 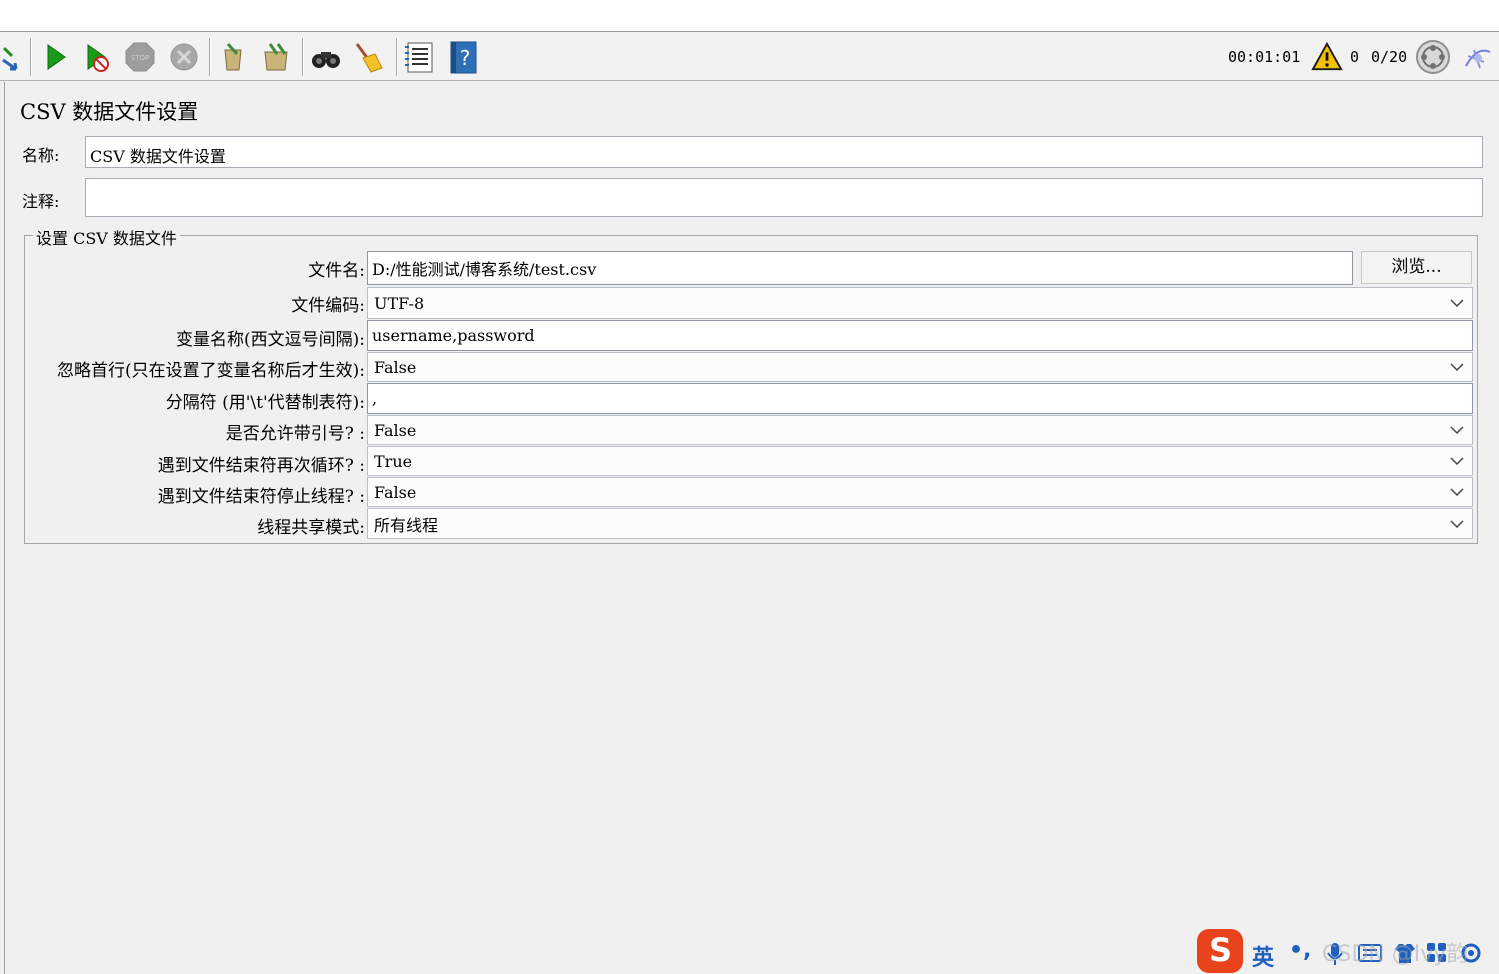 I want to click on toolbar: STOP ? 00:01:01 0 0/20, so click(x=749, y=56).